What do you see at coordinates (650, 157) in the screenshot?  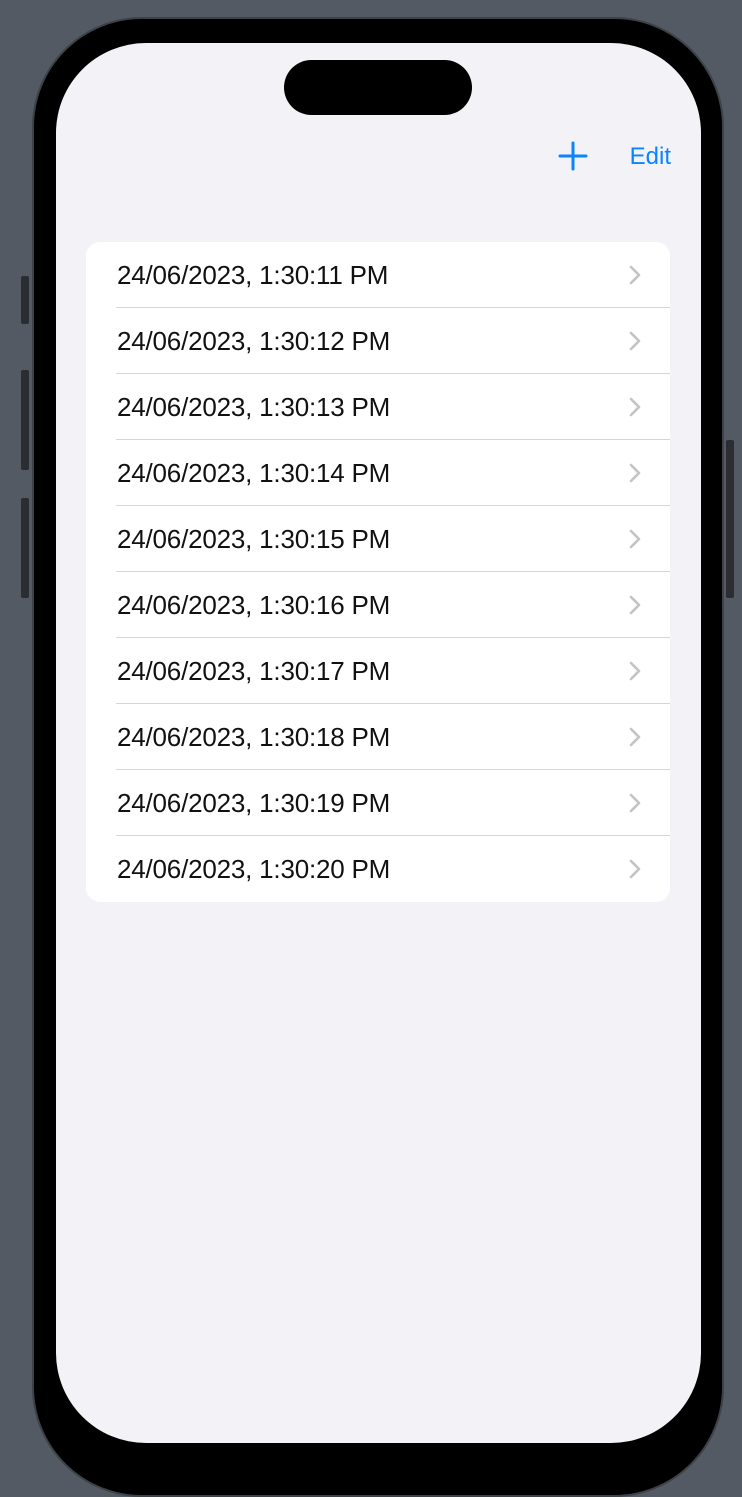 I see `edit-button: Edit` at bounding box center [650, 157].